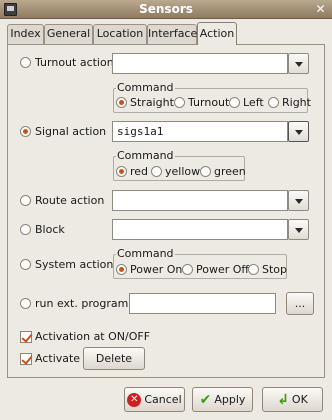  I want to click on system-action-radio, so click(25, 264).